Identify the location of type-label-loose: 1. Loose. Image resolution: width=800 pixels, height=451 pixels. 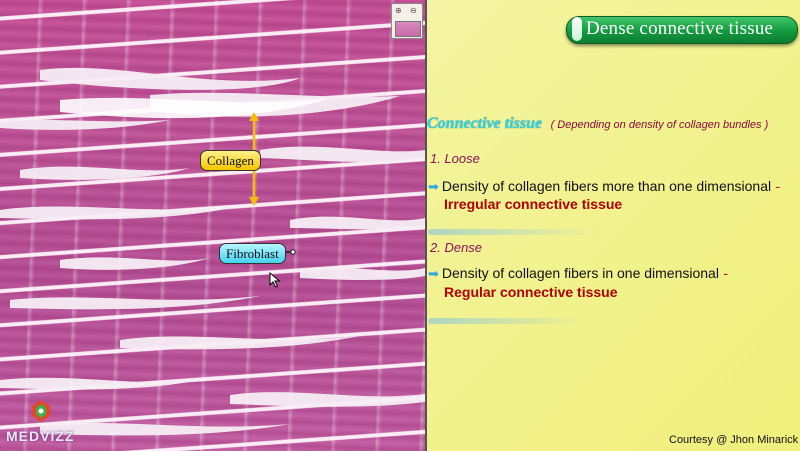
(455, 158).